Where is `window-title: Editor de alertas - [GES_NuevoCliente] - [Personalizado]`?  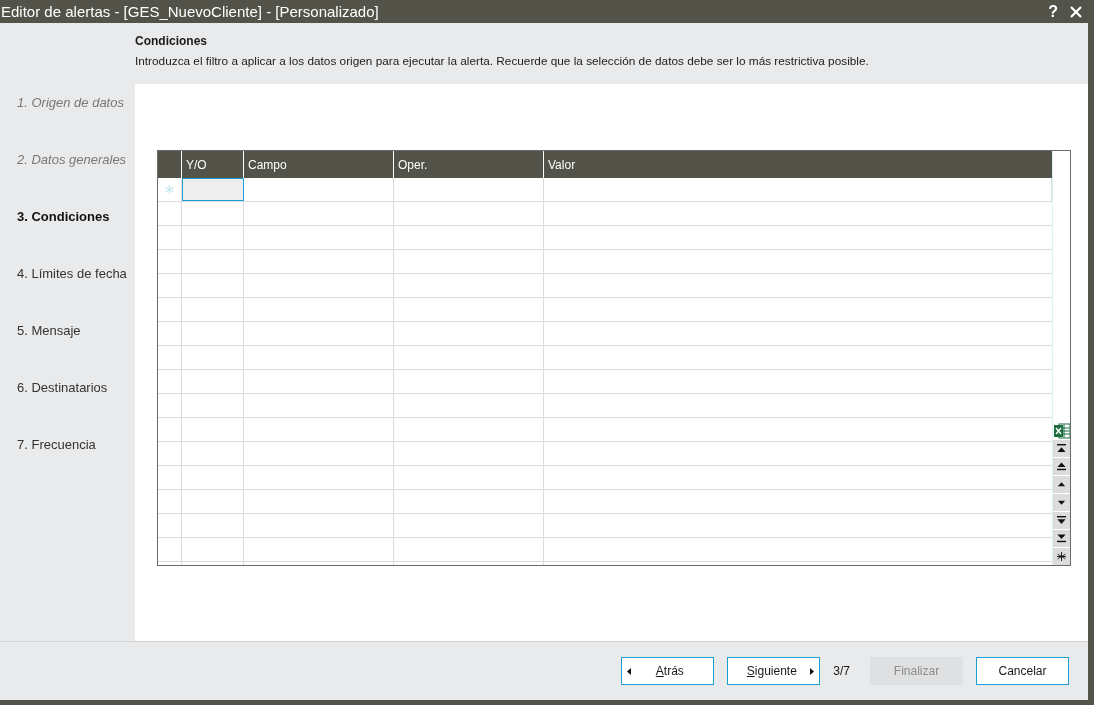 window-title: Editor de alertas - [GES_NuevoCliente] - [Personalizado] is located at coordinates (189, 11).